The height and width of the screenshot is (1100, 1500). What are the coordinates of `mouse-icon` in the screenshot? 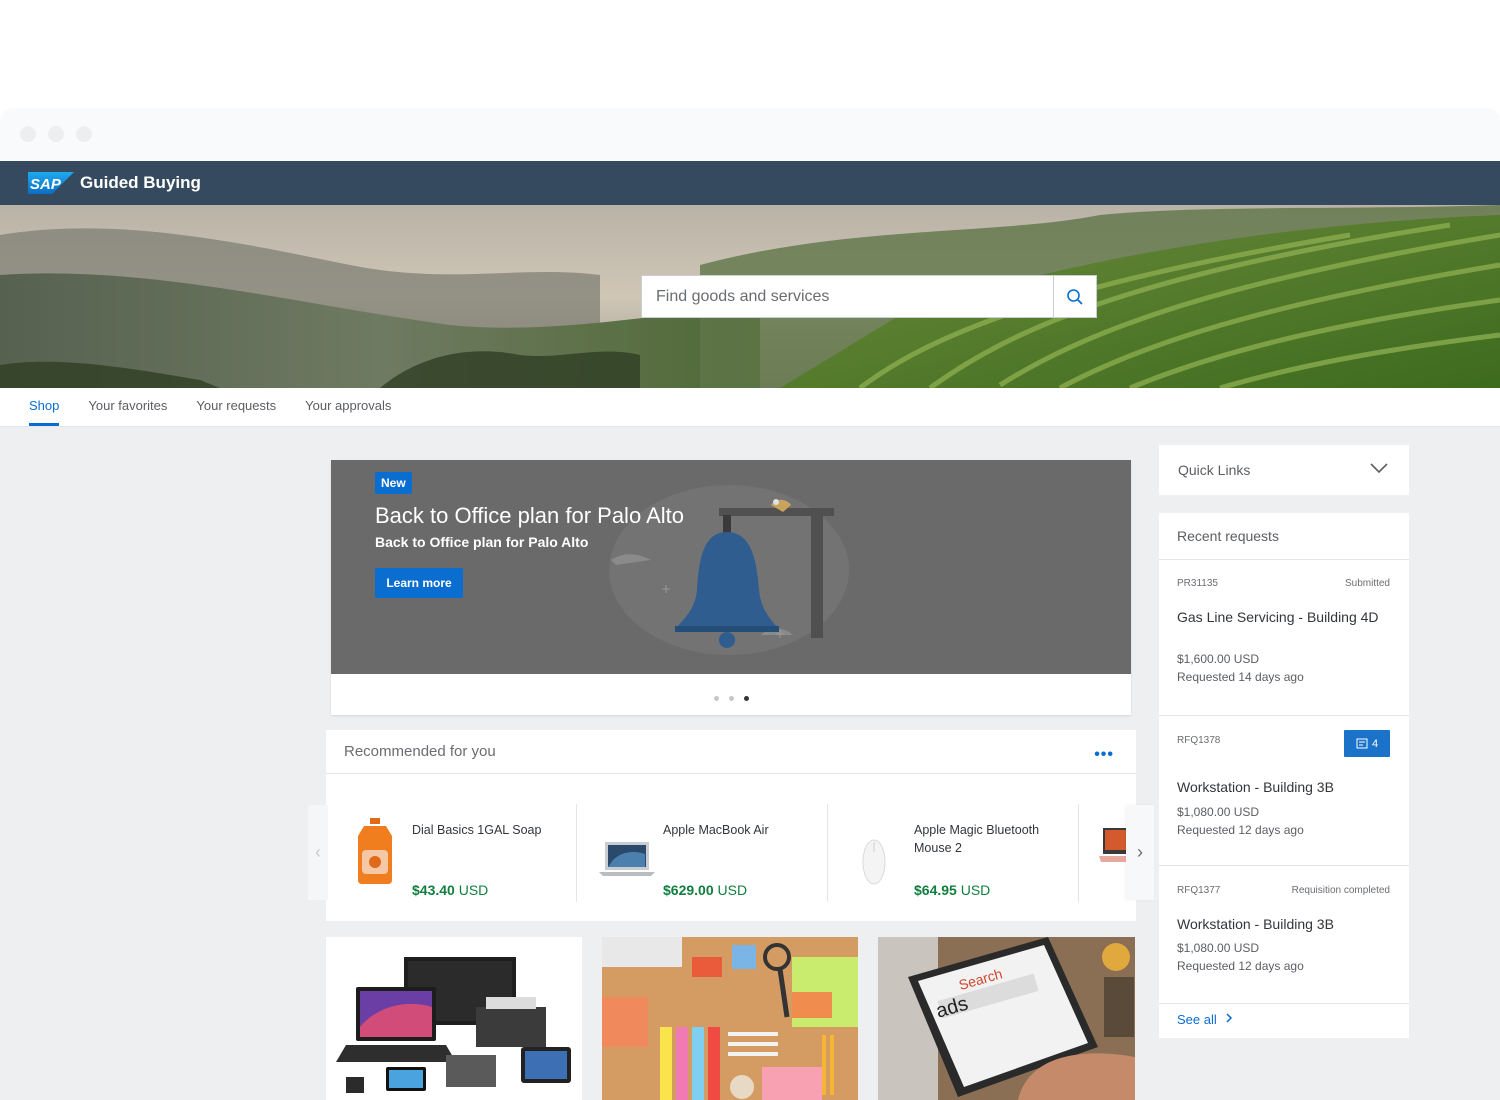 It's located at (874, 862).